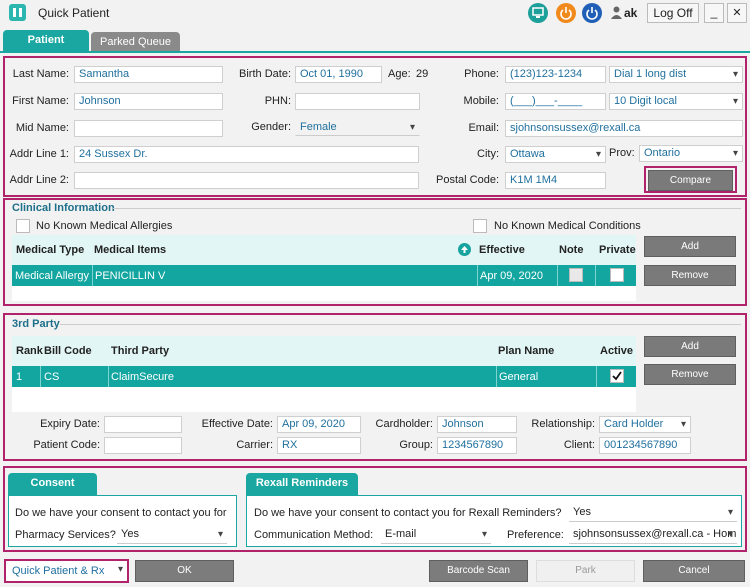 The width and height of the screenshot is (750, 587). I want to click on tab-patient: Patient, so click(46, 41).